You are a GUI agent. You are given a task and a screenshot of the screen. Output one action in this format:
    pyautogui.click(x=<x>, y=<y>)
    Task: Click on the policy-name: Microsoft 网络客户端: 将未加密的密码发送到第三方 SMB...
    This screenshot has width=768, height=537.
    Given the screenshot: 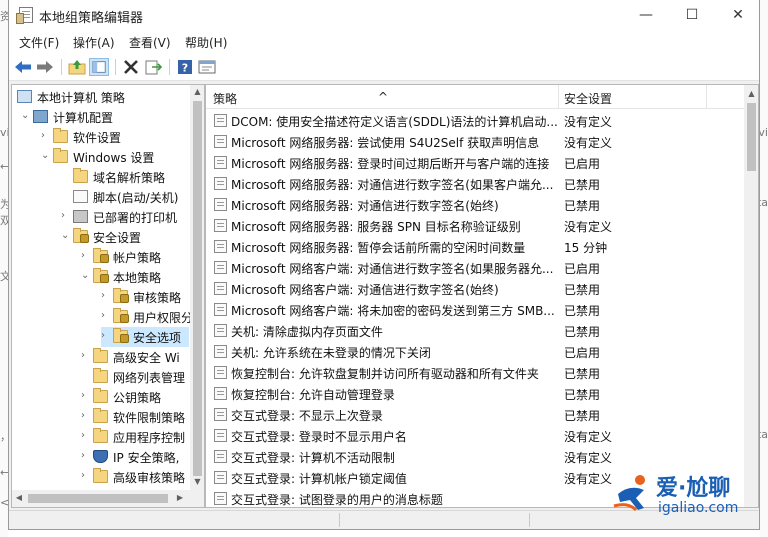 What is the action you would take?
    pyautogui.click(x=393, y=311)
    